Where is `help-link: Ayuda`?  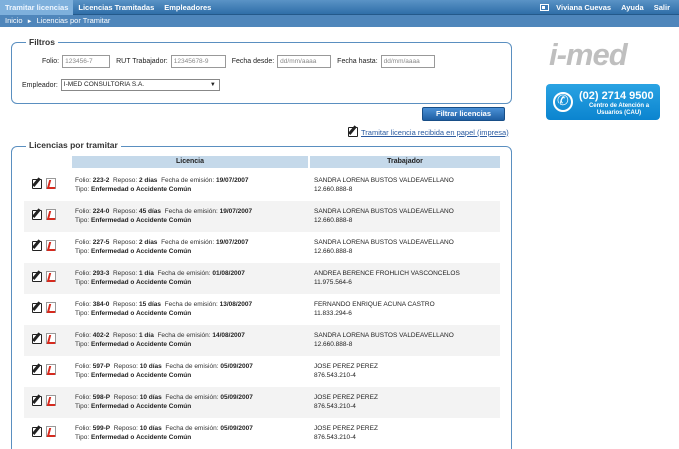 help-link: Ayuda is located at coordinates (632, 7).